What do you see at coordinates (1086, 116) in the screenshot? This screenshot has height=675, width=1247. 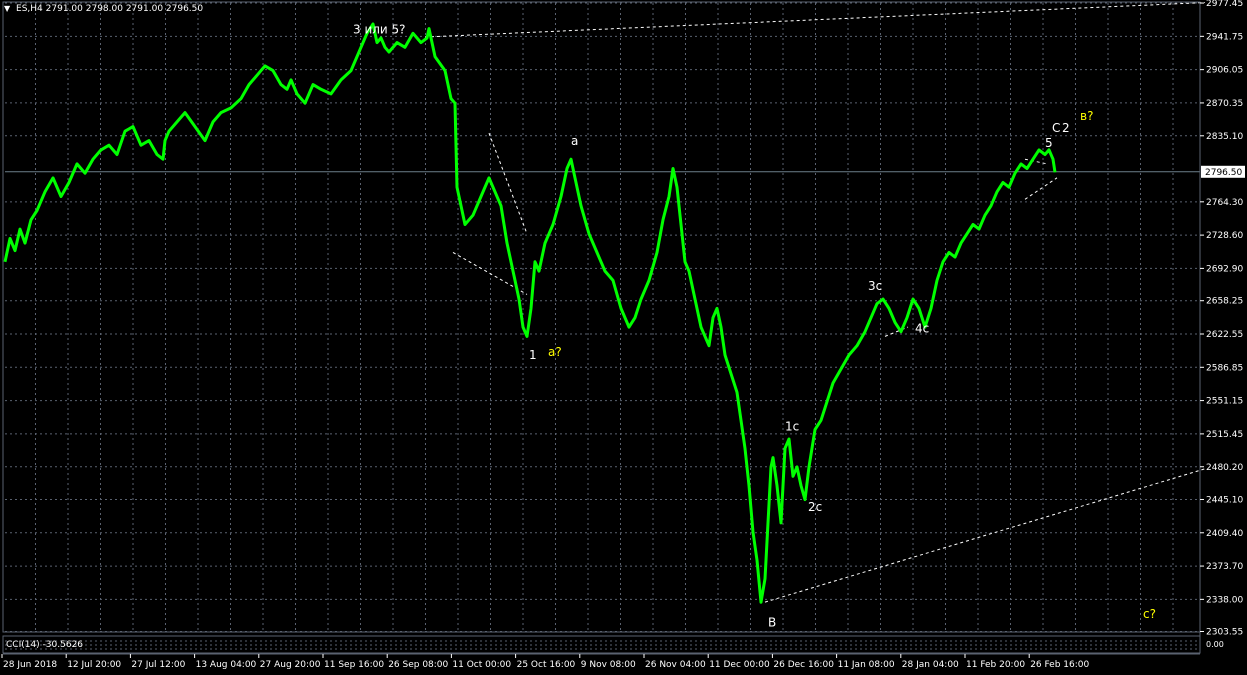 I see `wave-label: в?` at bounding box center [1086, 116].